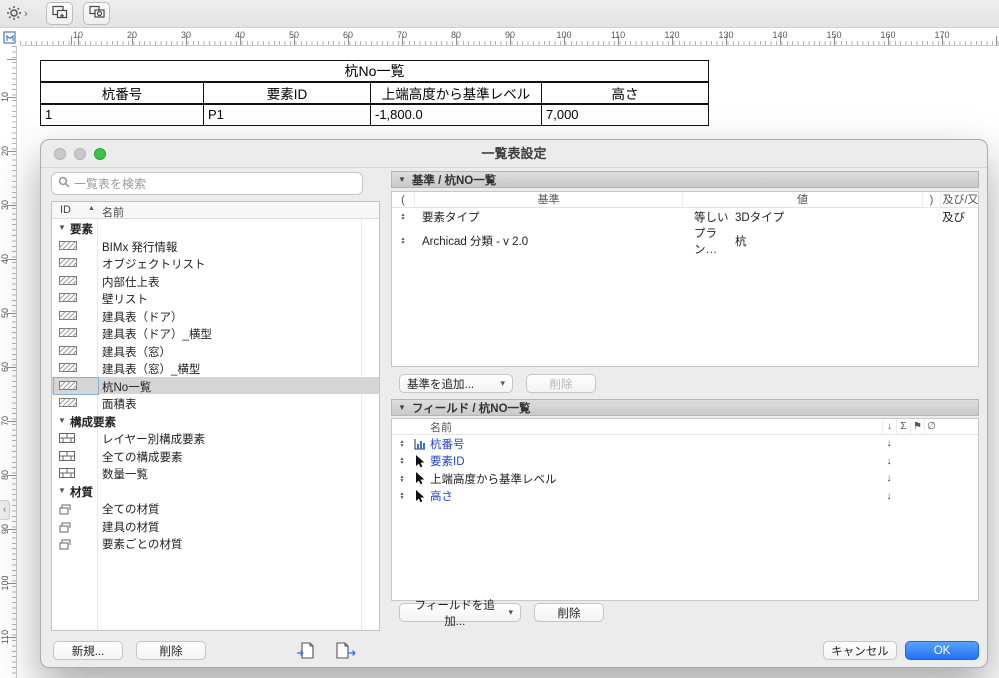 The height and width of the screenshot is (678, 999). I want to click on schedule-search-box, so click(207, 183).